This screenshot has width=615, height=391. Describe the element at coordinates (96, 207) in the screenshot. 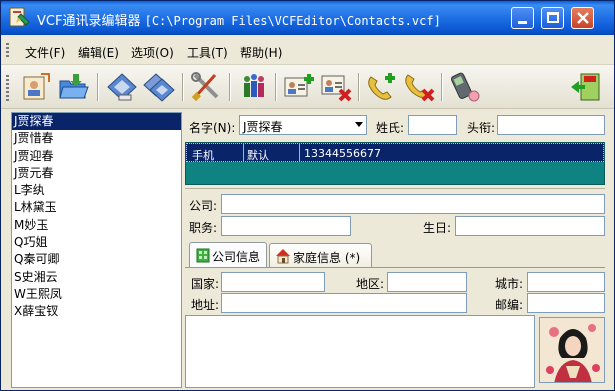

I see `list-item: L林黛玉` at that location.